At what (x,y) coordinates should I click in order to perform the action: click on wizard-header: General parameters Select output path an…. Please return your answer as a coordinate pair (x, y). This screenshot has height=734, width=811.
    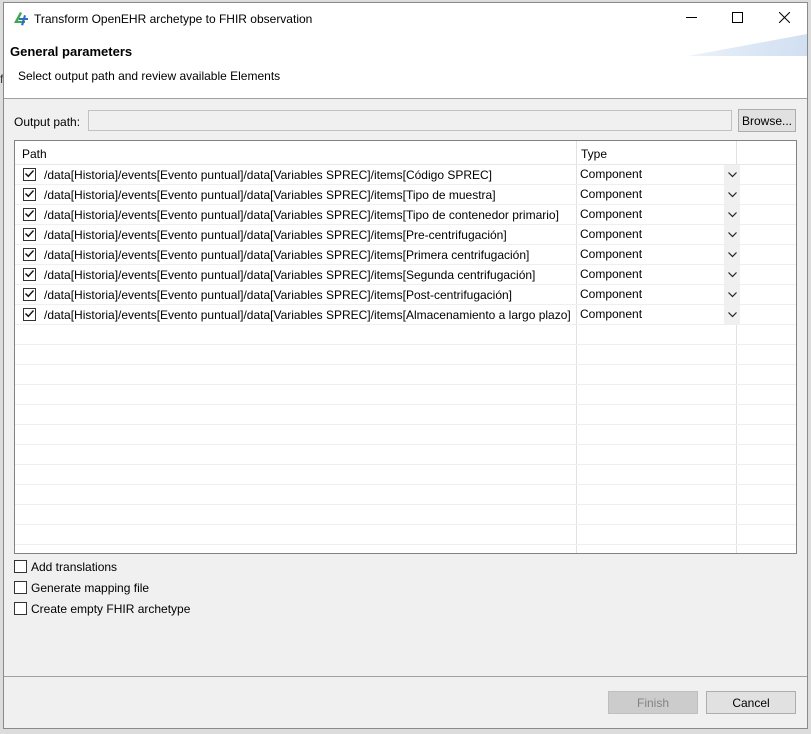
    Looking at the image, I should click on (405, 66).